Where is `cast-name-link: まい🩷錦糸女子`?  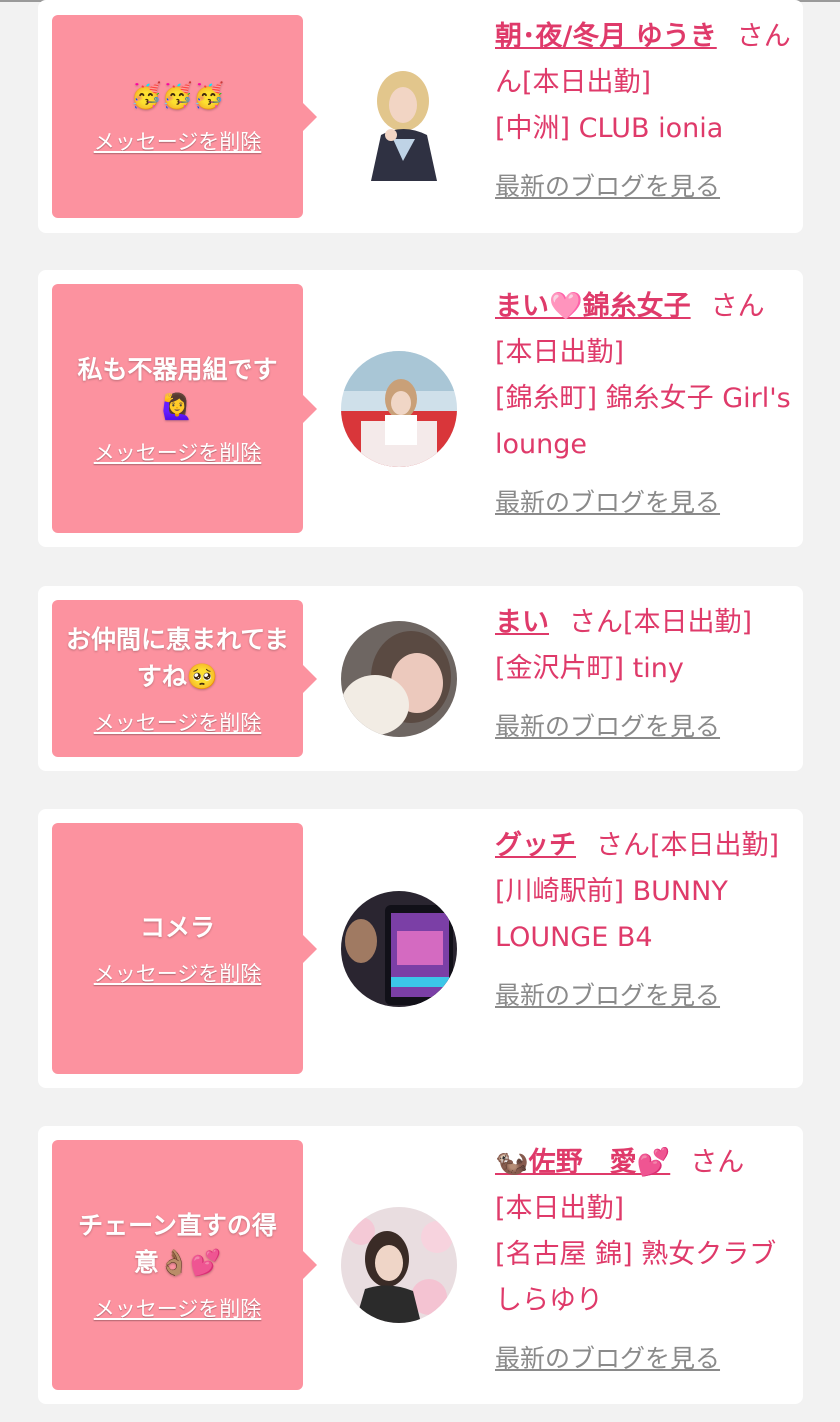 cast-name-link: まい🩷錦糸女子 is located at coordinates (593, 306).